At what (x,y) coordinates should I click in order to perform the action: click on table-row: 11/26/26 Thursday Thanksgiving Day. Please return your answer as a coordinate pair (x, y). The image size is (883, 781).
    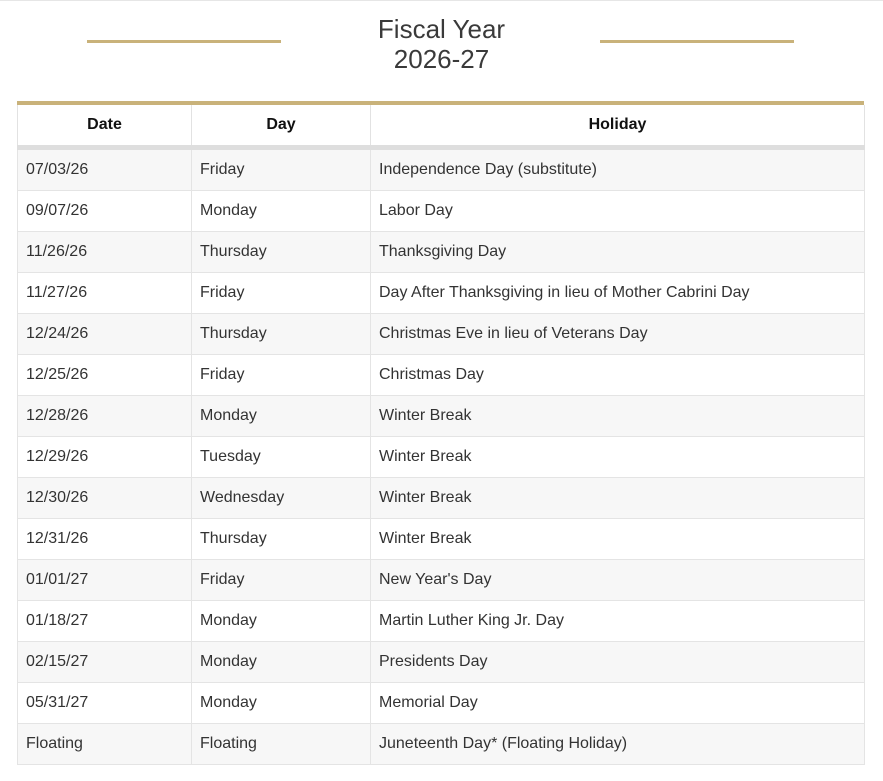
    Looking at the image, I should click on (441, 252).